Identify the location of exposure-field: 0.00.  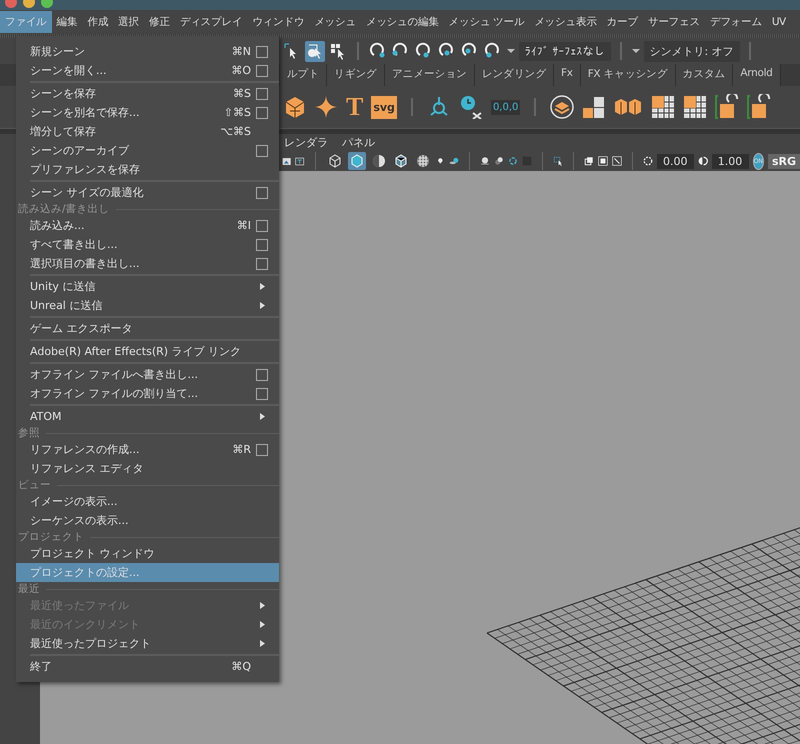
(675, 161).